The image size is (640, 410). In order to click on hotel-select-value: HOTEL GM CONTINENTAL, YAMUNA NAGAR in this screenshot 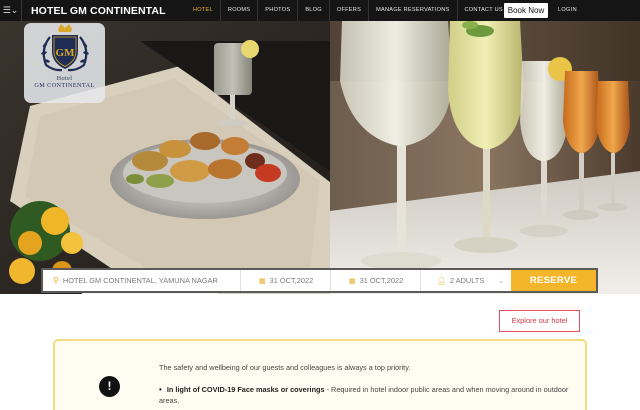, I will do `click(140, 280)`.